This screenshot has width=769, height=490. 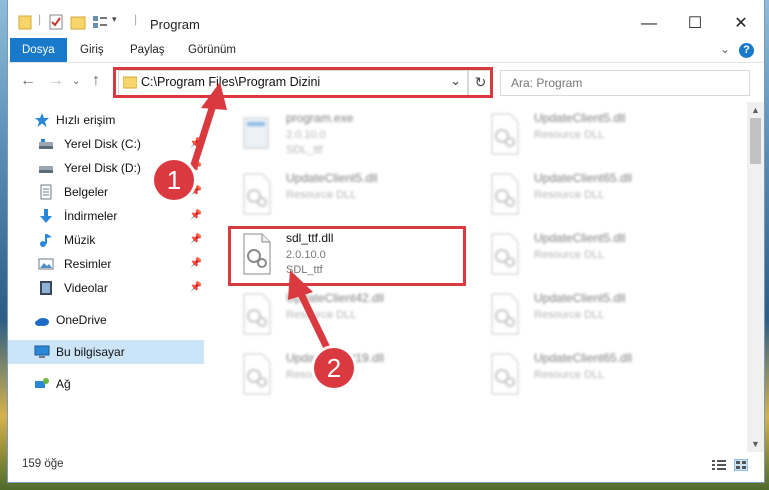 I want to click on arrow-2-shaft, so click(x=314, y=321).